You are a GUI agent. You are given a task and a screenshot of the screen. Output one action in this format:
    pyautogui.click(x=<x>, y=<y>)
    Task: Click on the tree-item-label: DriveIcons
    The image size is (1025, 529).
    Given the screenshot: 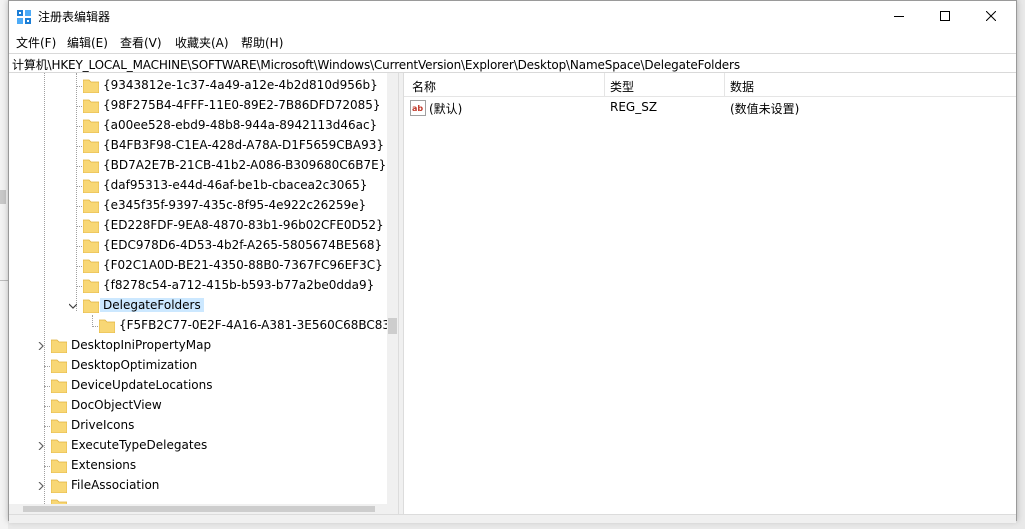 What is the action you would take?
    pyautogui.click(x=103, y=425)
    